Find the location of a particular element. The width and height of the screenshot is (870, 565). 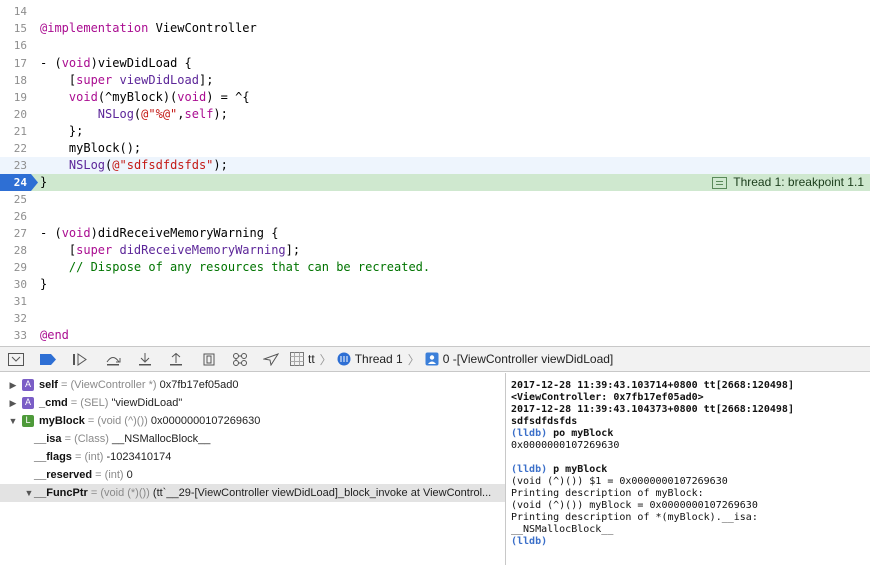

code-line: 26 is located at coordinates (435, 216).